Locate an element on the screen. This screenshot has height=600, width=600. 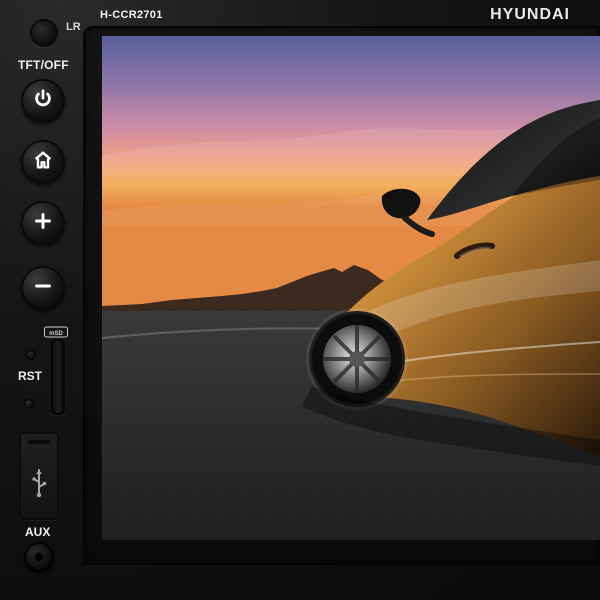
ir-sensor is located at coordinates (44, 33).